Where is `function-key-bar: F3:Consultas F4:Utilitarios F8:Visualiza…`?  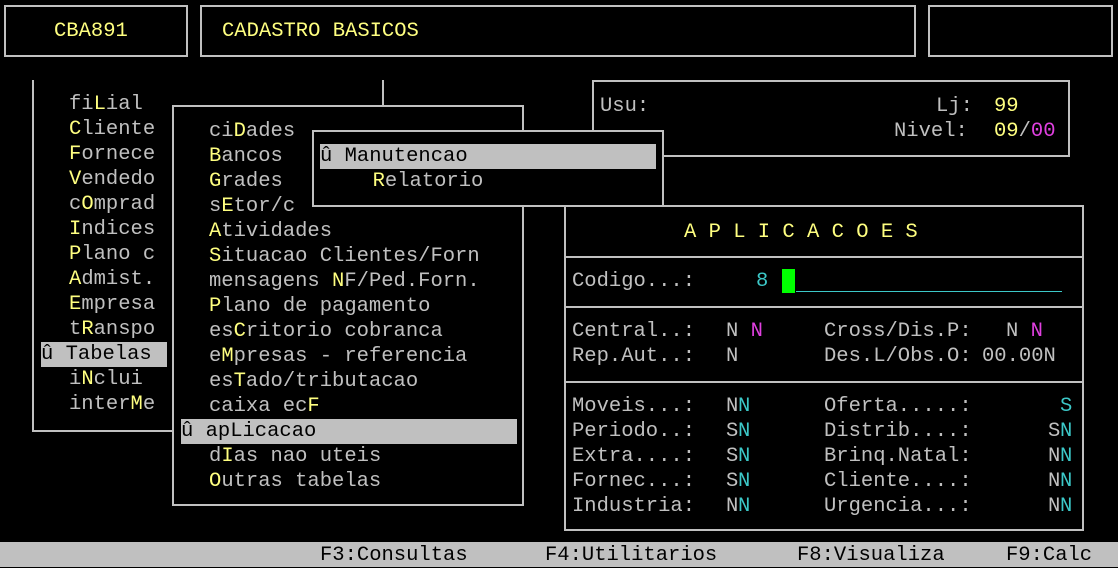
function-key-bar: F3:Consultas F4:Utilitarios F8:Visualiza… is located at coordinates (559, 554).